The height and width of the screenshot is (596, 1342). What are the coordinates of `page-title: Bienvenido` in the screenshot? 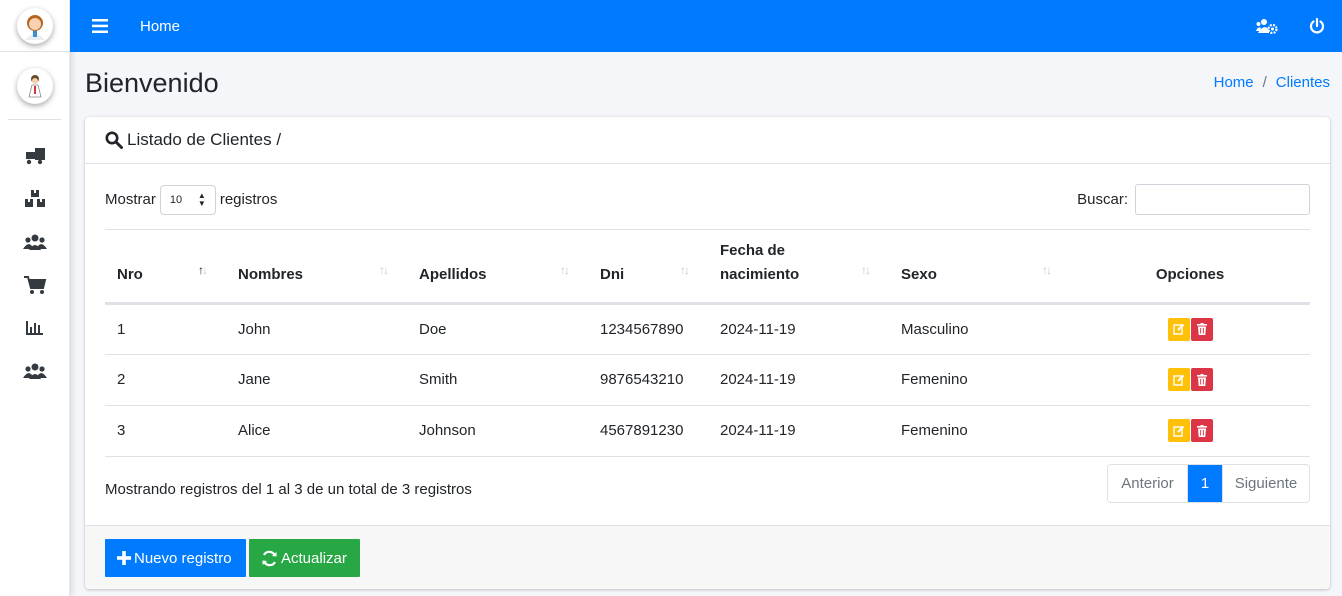 It's located at (152, 83).